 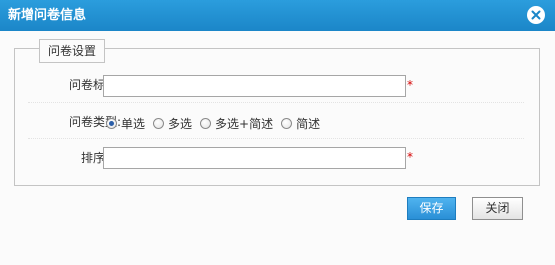 What do you see at coordinates (111, 123) in the screenshot?
I see `radio-single` at bounding box center [111, 123].